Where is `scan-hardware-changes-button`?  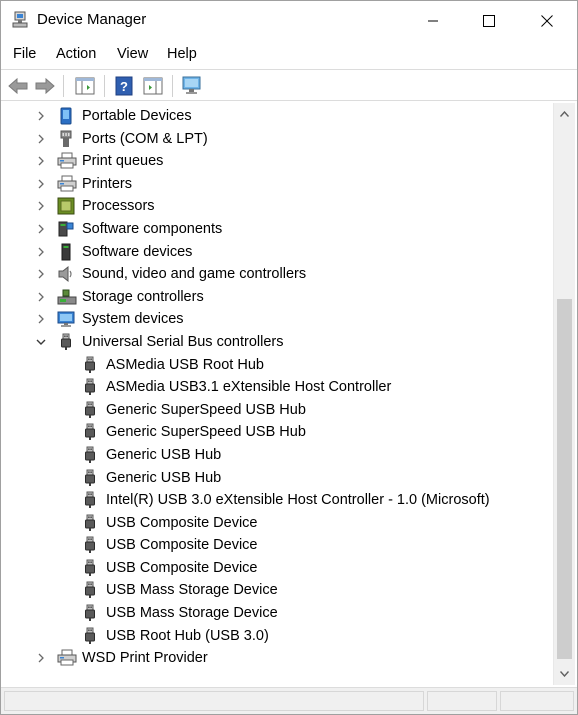
scan-hardware-changes-button is located at coordinates (192, 86).